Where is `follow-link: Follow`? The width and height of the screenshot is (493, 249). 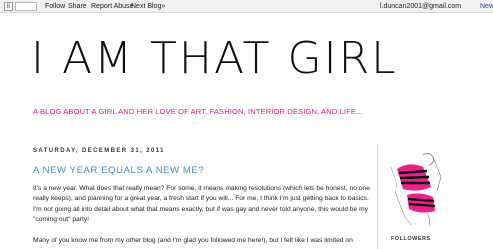 follow-link: Follow is located at coordinates (55, 6).